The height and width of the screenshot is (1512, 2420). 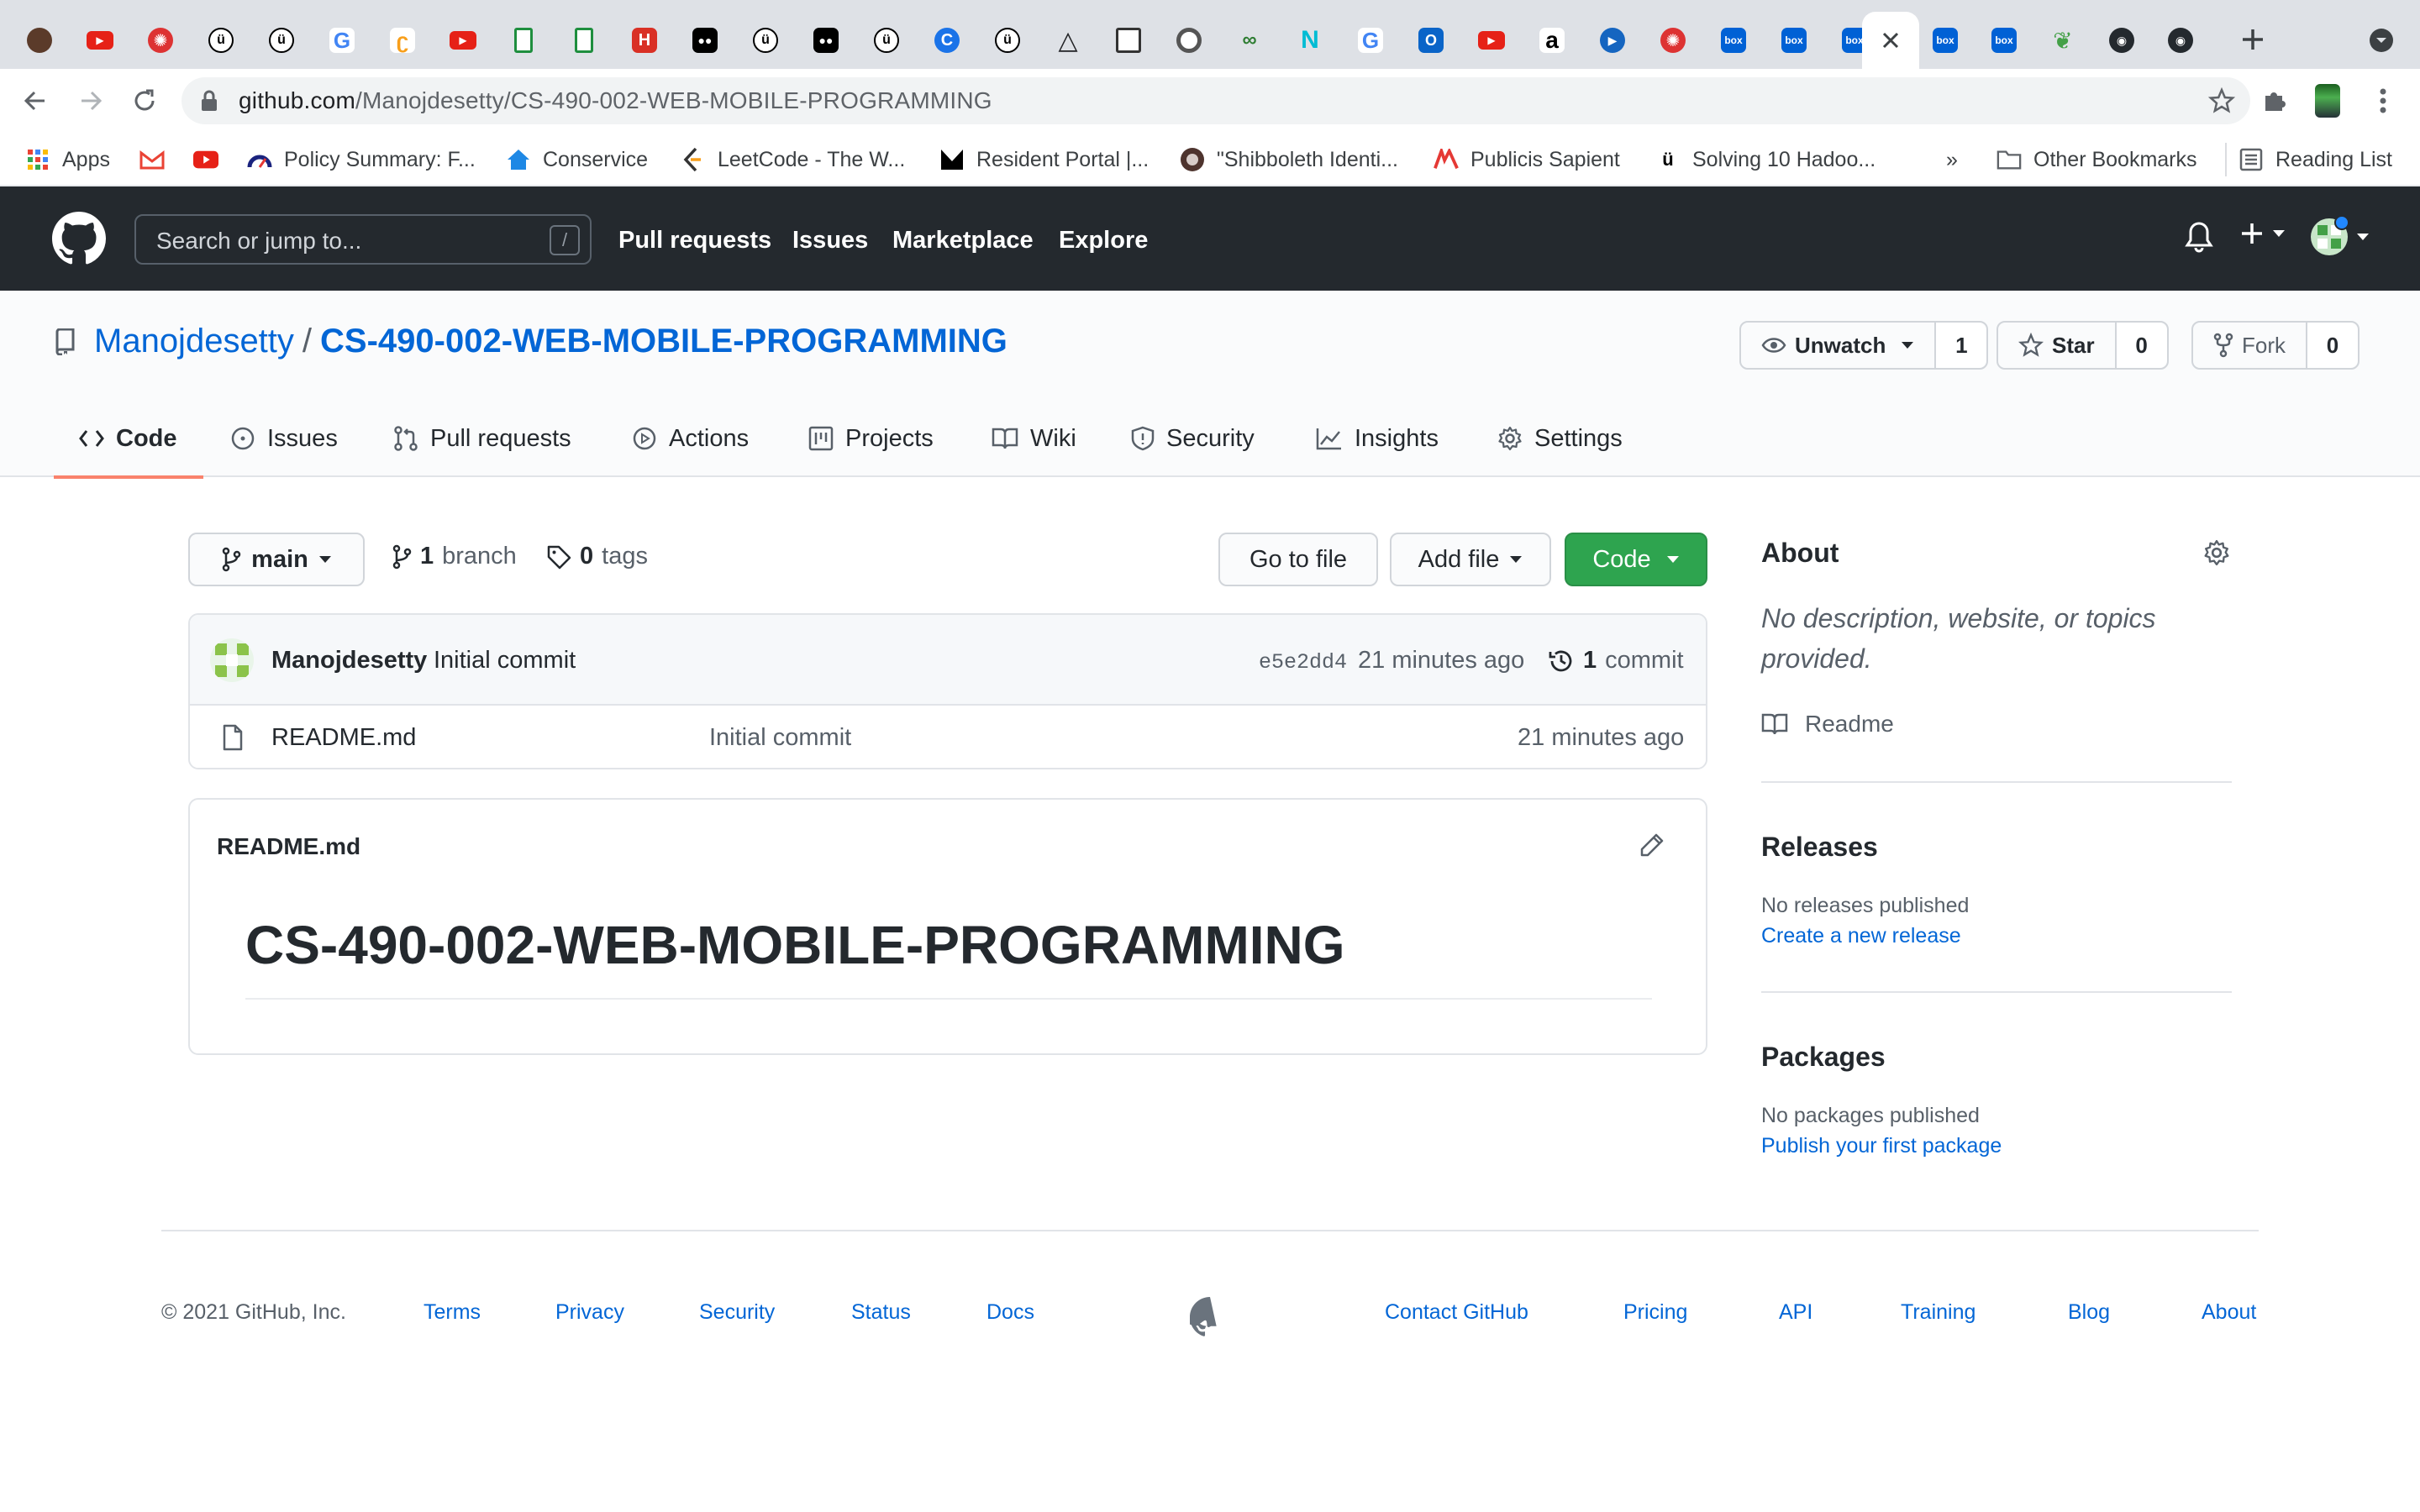 What do you see at coordinates (1193, 438) in the screenshot?
I see `tab-security: Security` at bounding box center [1193, 438].